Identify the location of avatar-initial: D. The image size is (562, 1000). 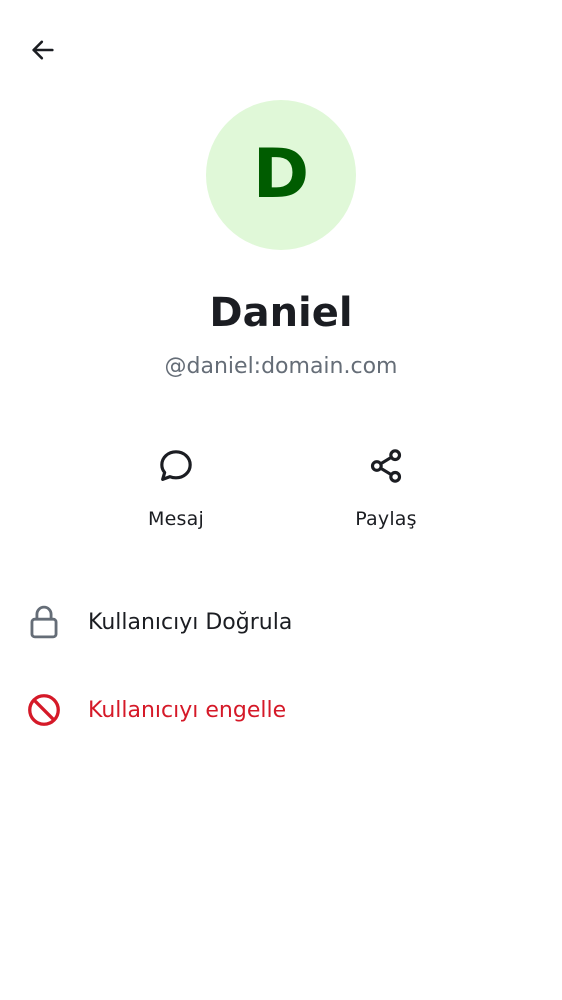
(281, 174).